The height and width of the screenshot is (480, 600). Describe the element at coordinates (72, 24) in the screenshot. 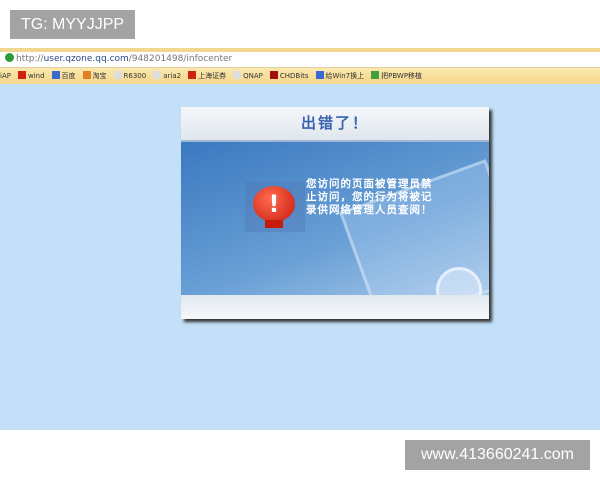

I see `watermark-top: TG: MYYJJPP` at that location.